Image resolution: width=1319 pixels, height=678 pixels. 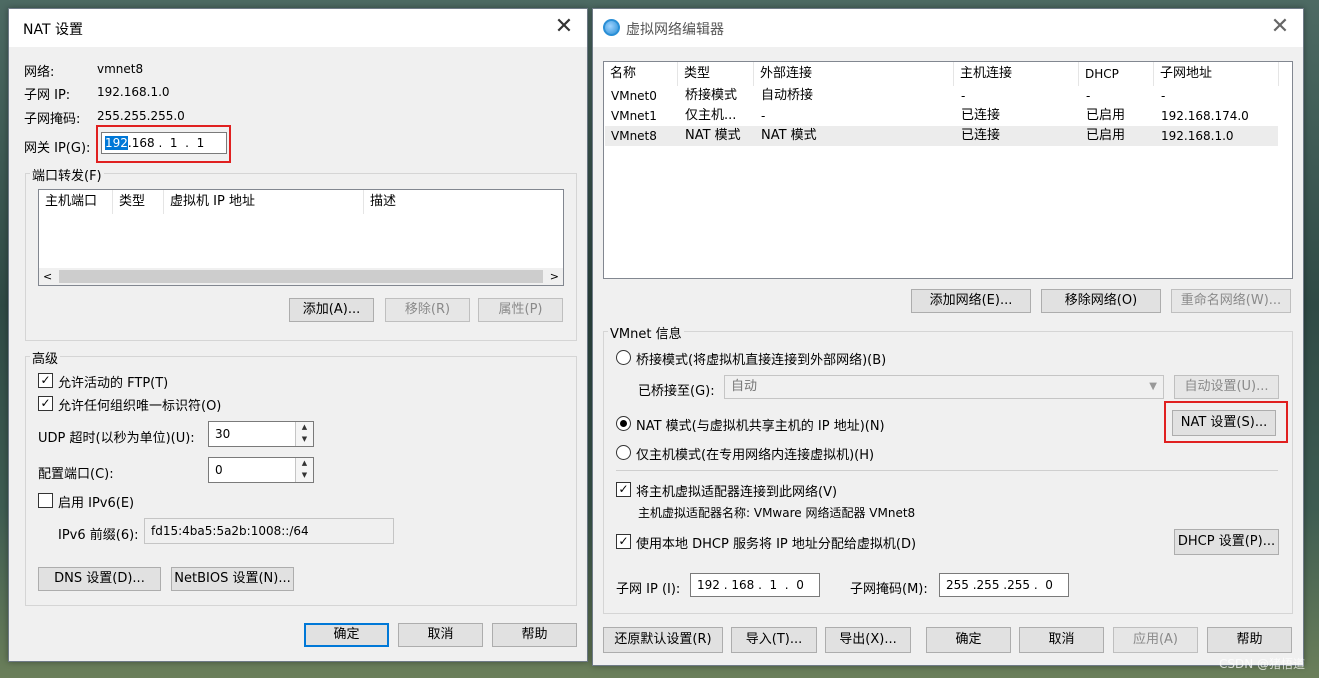 What do you see at coordinates (623, 541) in the screenshot?
I see `use-dhcp-checkbox: ✓` at bounding box center [623, 541].